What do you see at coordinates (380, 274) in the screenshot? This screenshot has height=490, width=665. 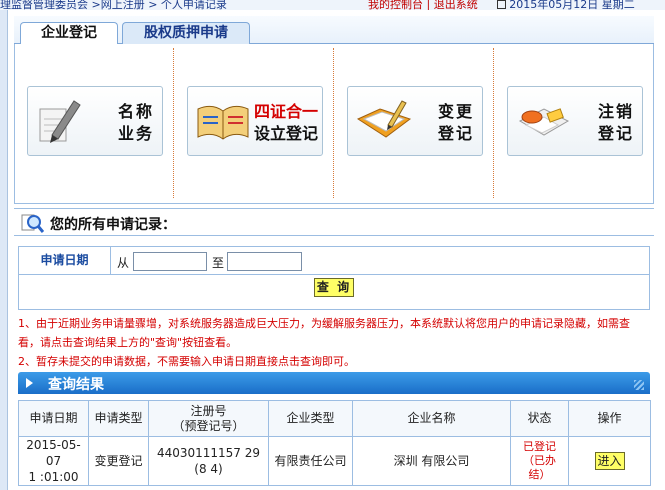 I see `row-divider` at bounding box center [380, 274].